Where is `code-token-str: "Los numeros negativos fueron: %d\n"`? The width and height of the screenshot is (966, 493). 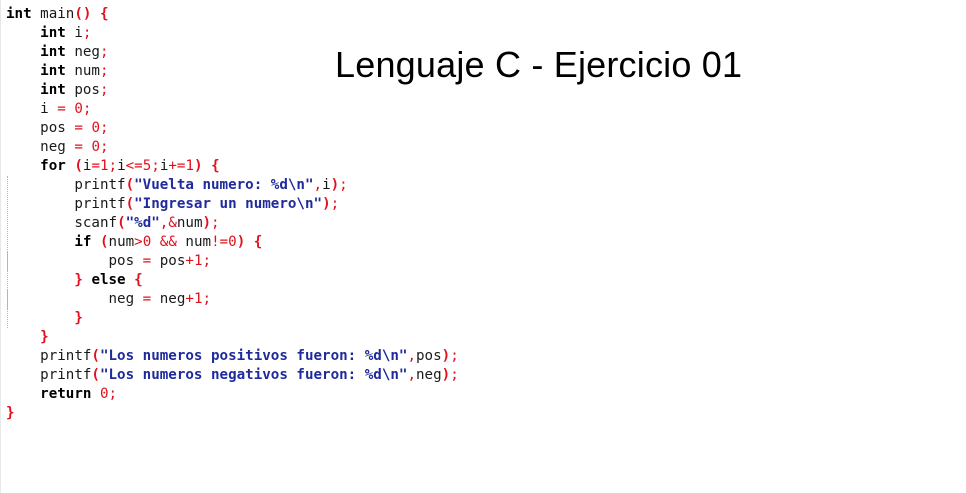 code-token-str: "Los numeros negativos fueron: %d\n" is located at coordinates (253, 375).